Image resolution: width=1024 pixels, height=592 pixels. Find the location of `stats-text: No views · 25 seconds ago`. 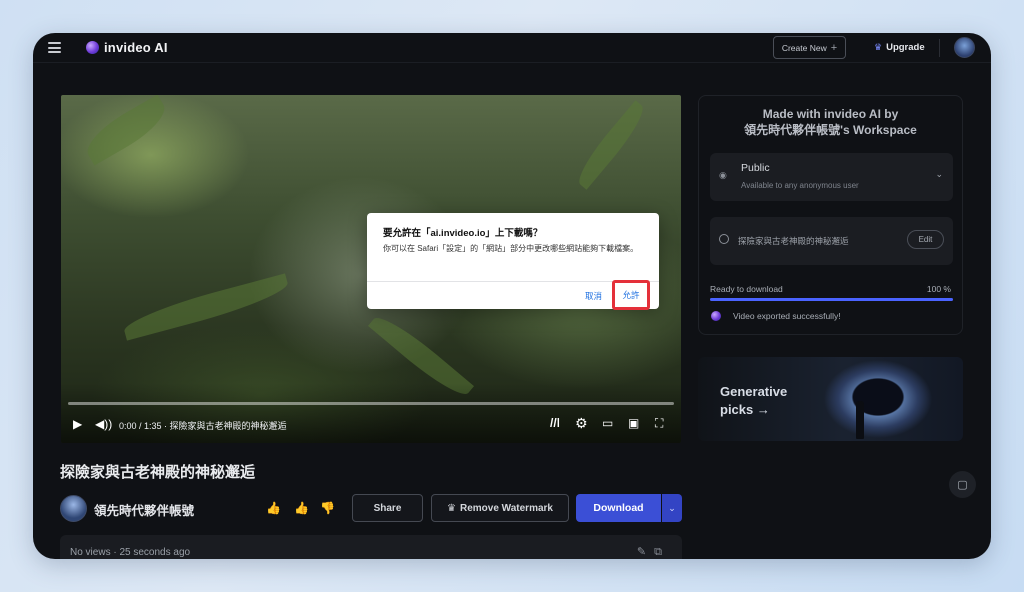

stats-text: No views · 25 seconds ago is located at coordinates (130, 552).